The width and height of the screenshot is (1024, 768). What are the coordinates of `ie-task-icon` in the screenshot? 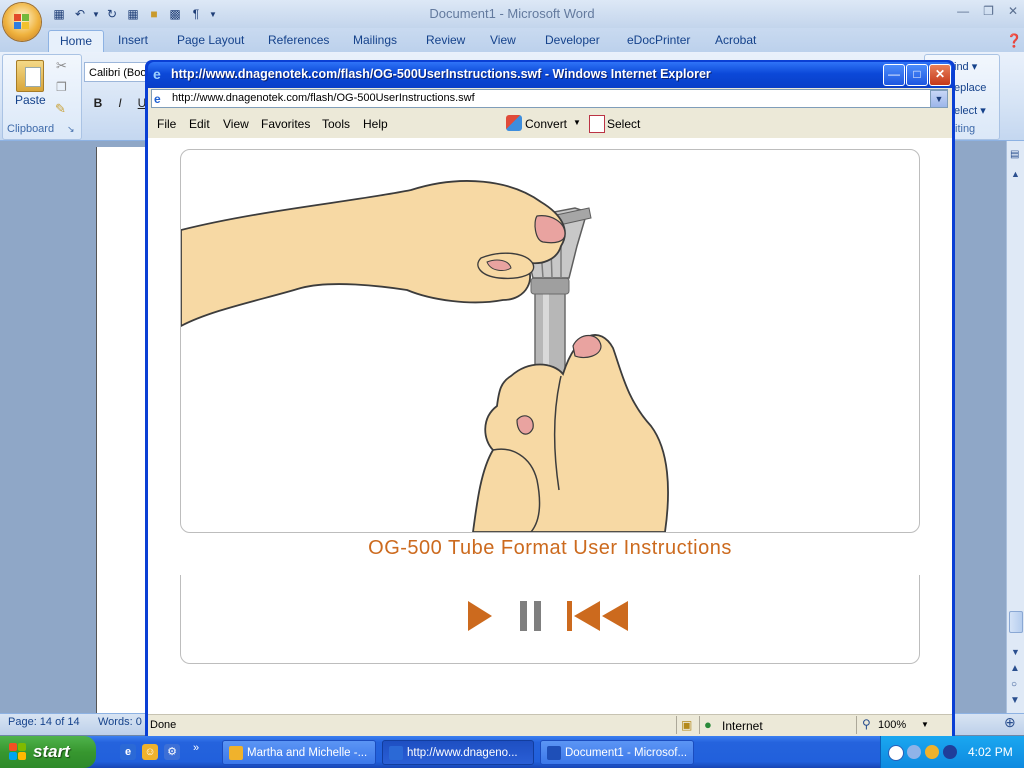 It's located at (396, 753).